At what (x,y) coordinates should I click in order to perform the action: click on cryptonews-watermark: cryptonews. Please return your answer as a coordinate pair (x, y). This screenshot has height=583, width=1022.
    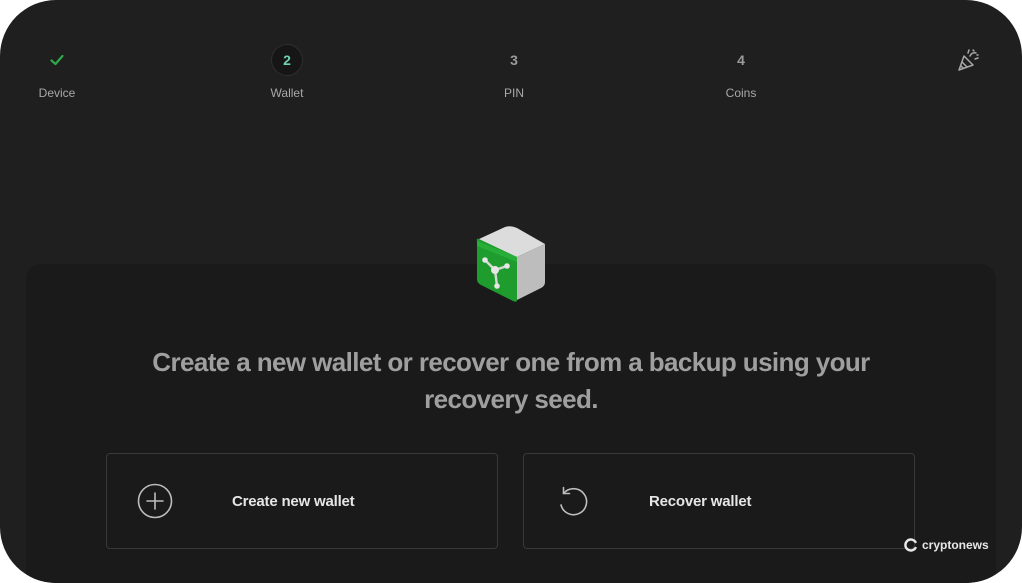
    Looking at the image, I should click on (946, 545).